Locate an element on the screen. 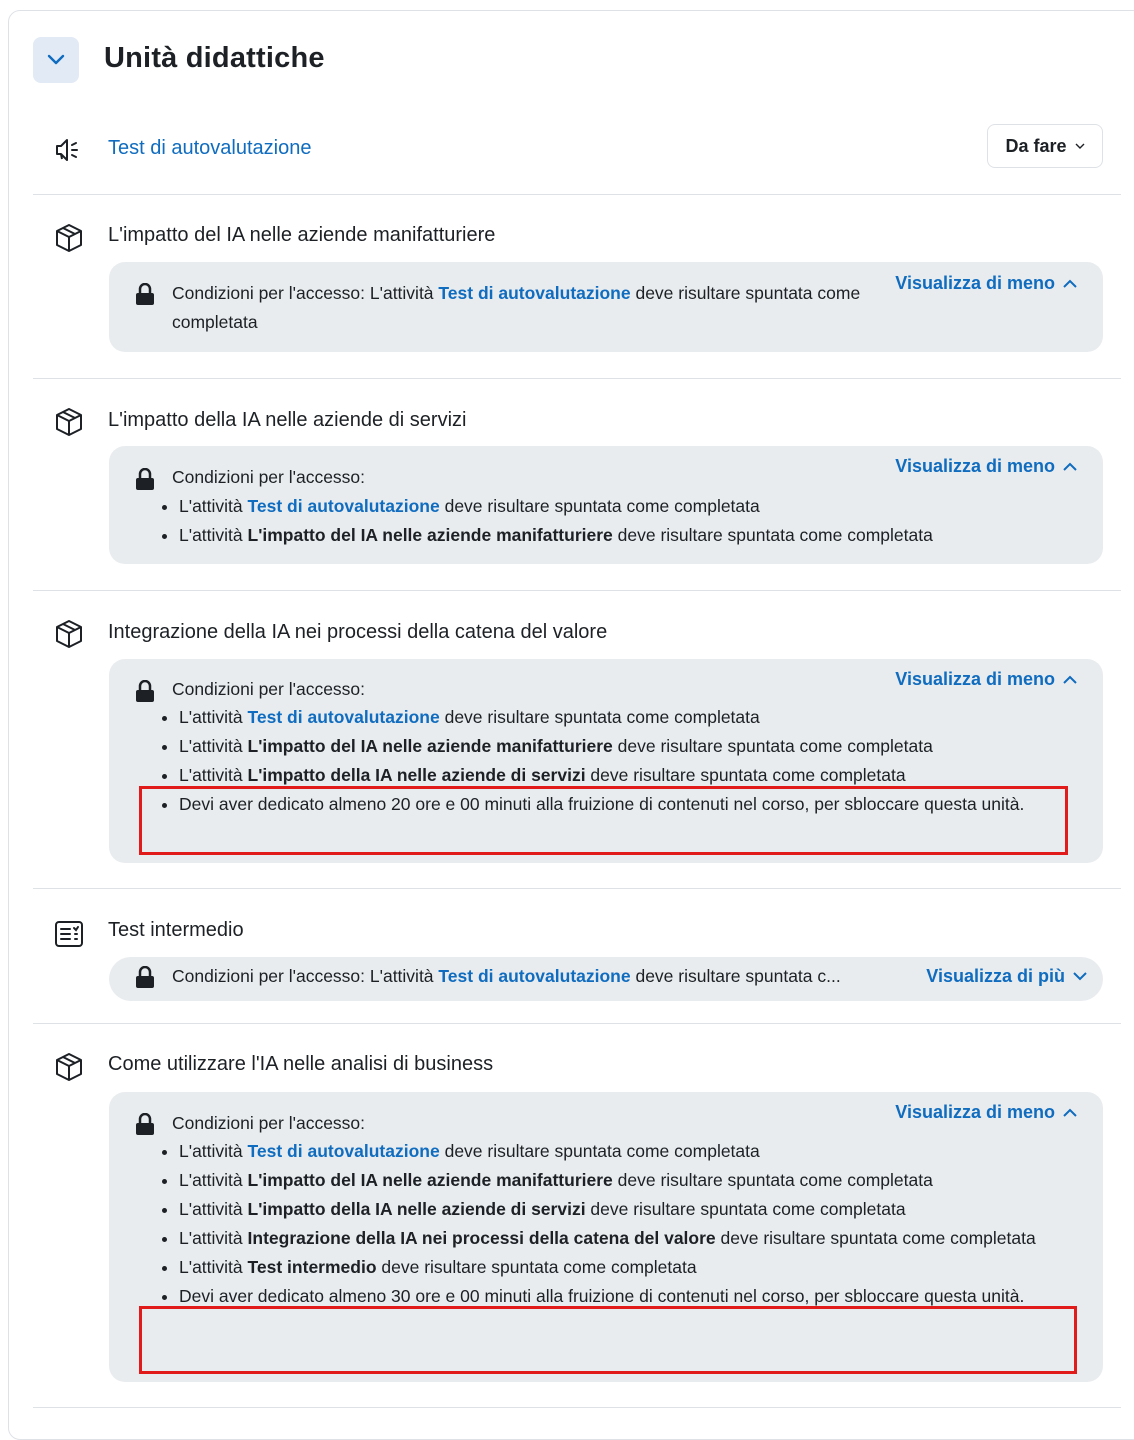  megaphone-icon is located at coordinates (67, 150).